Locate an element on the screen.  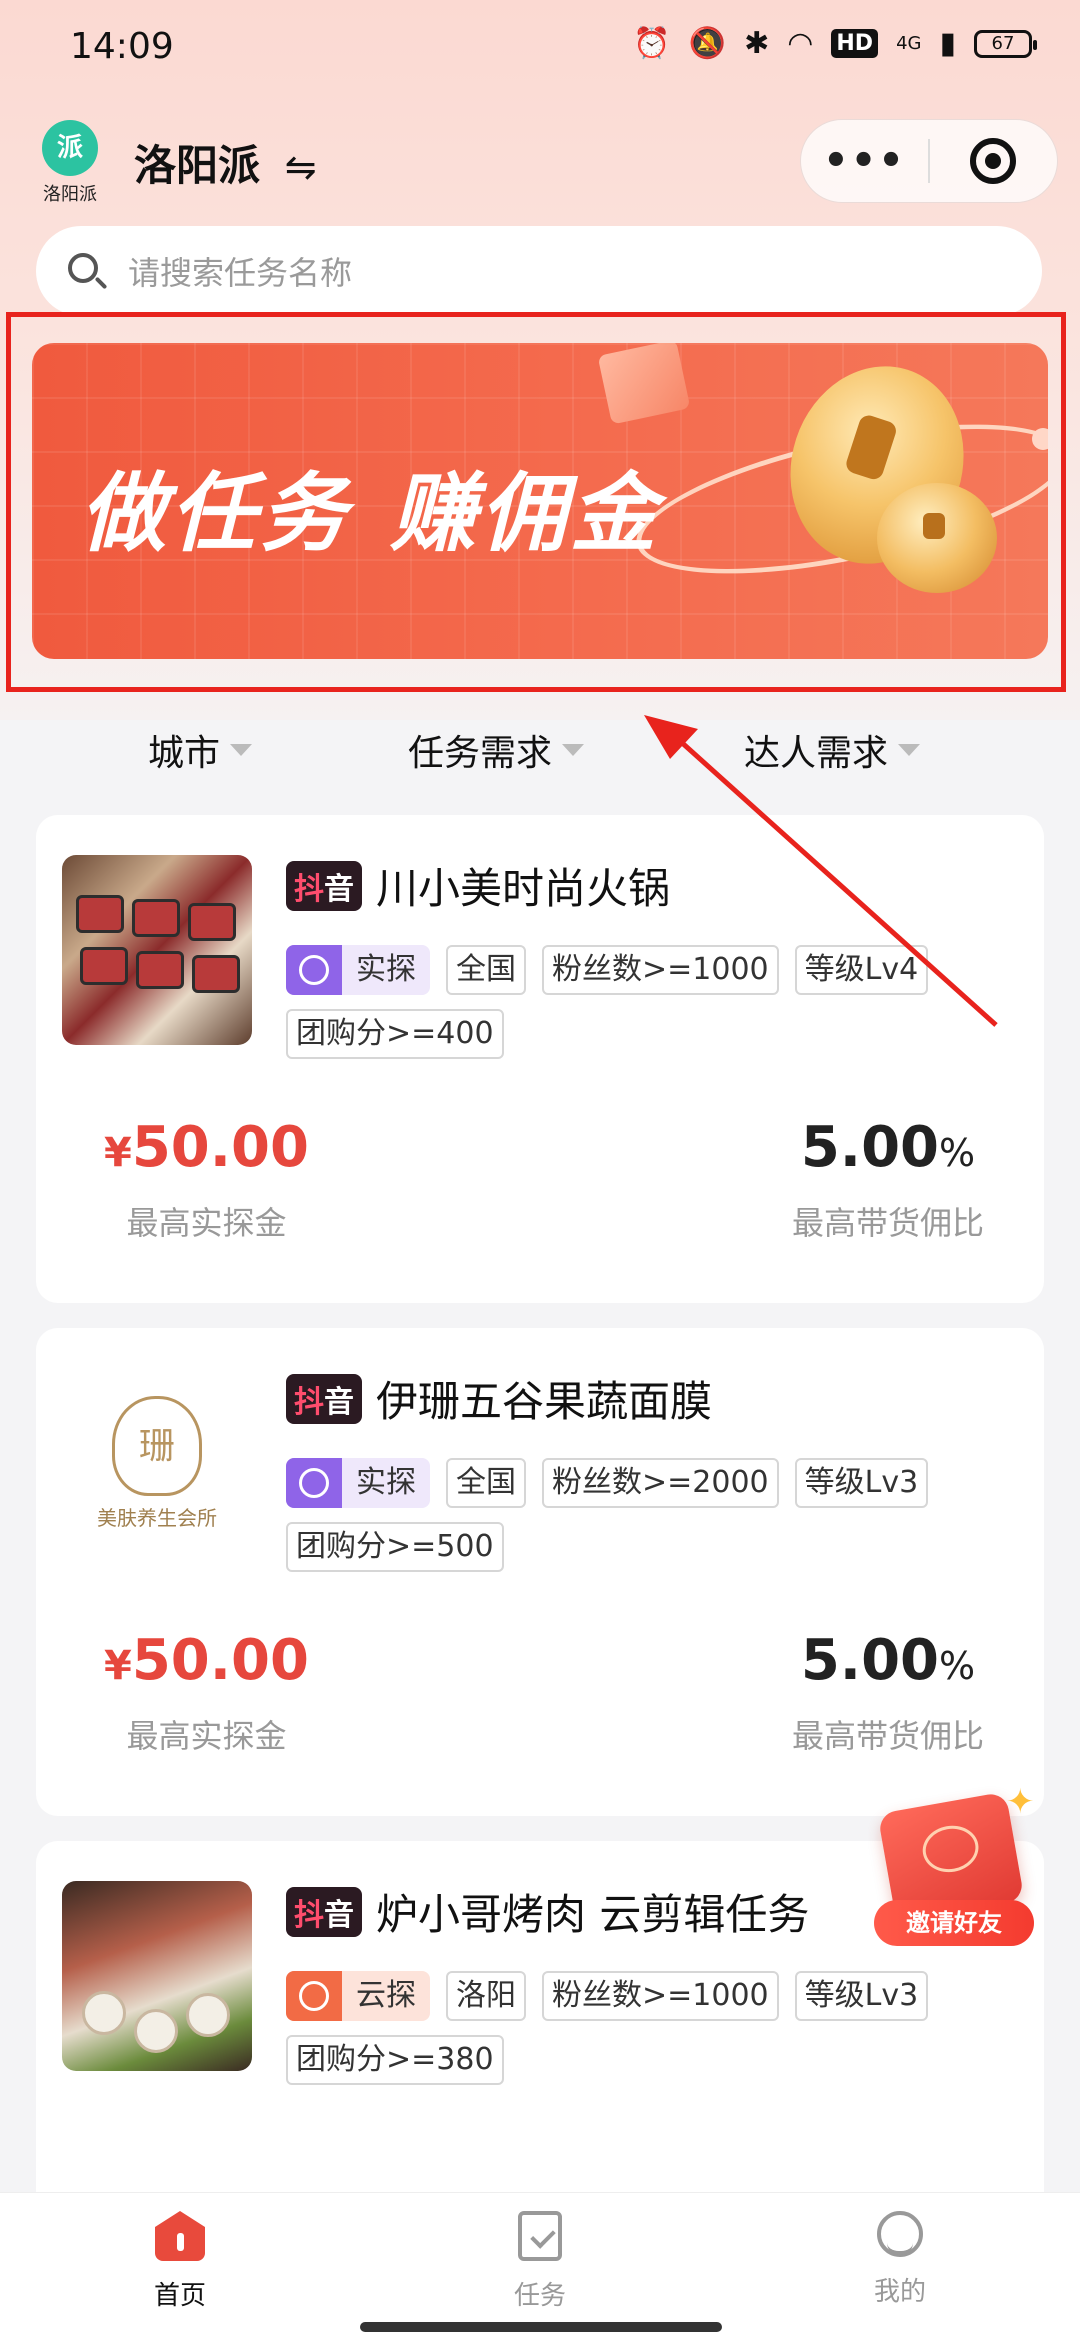
switch-icon: ⇋ is located at coordinates (300, 167).